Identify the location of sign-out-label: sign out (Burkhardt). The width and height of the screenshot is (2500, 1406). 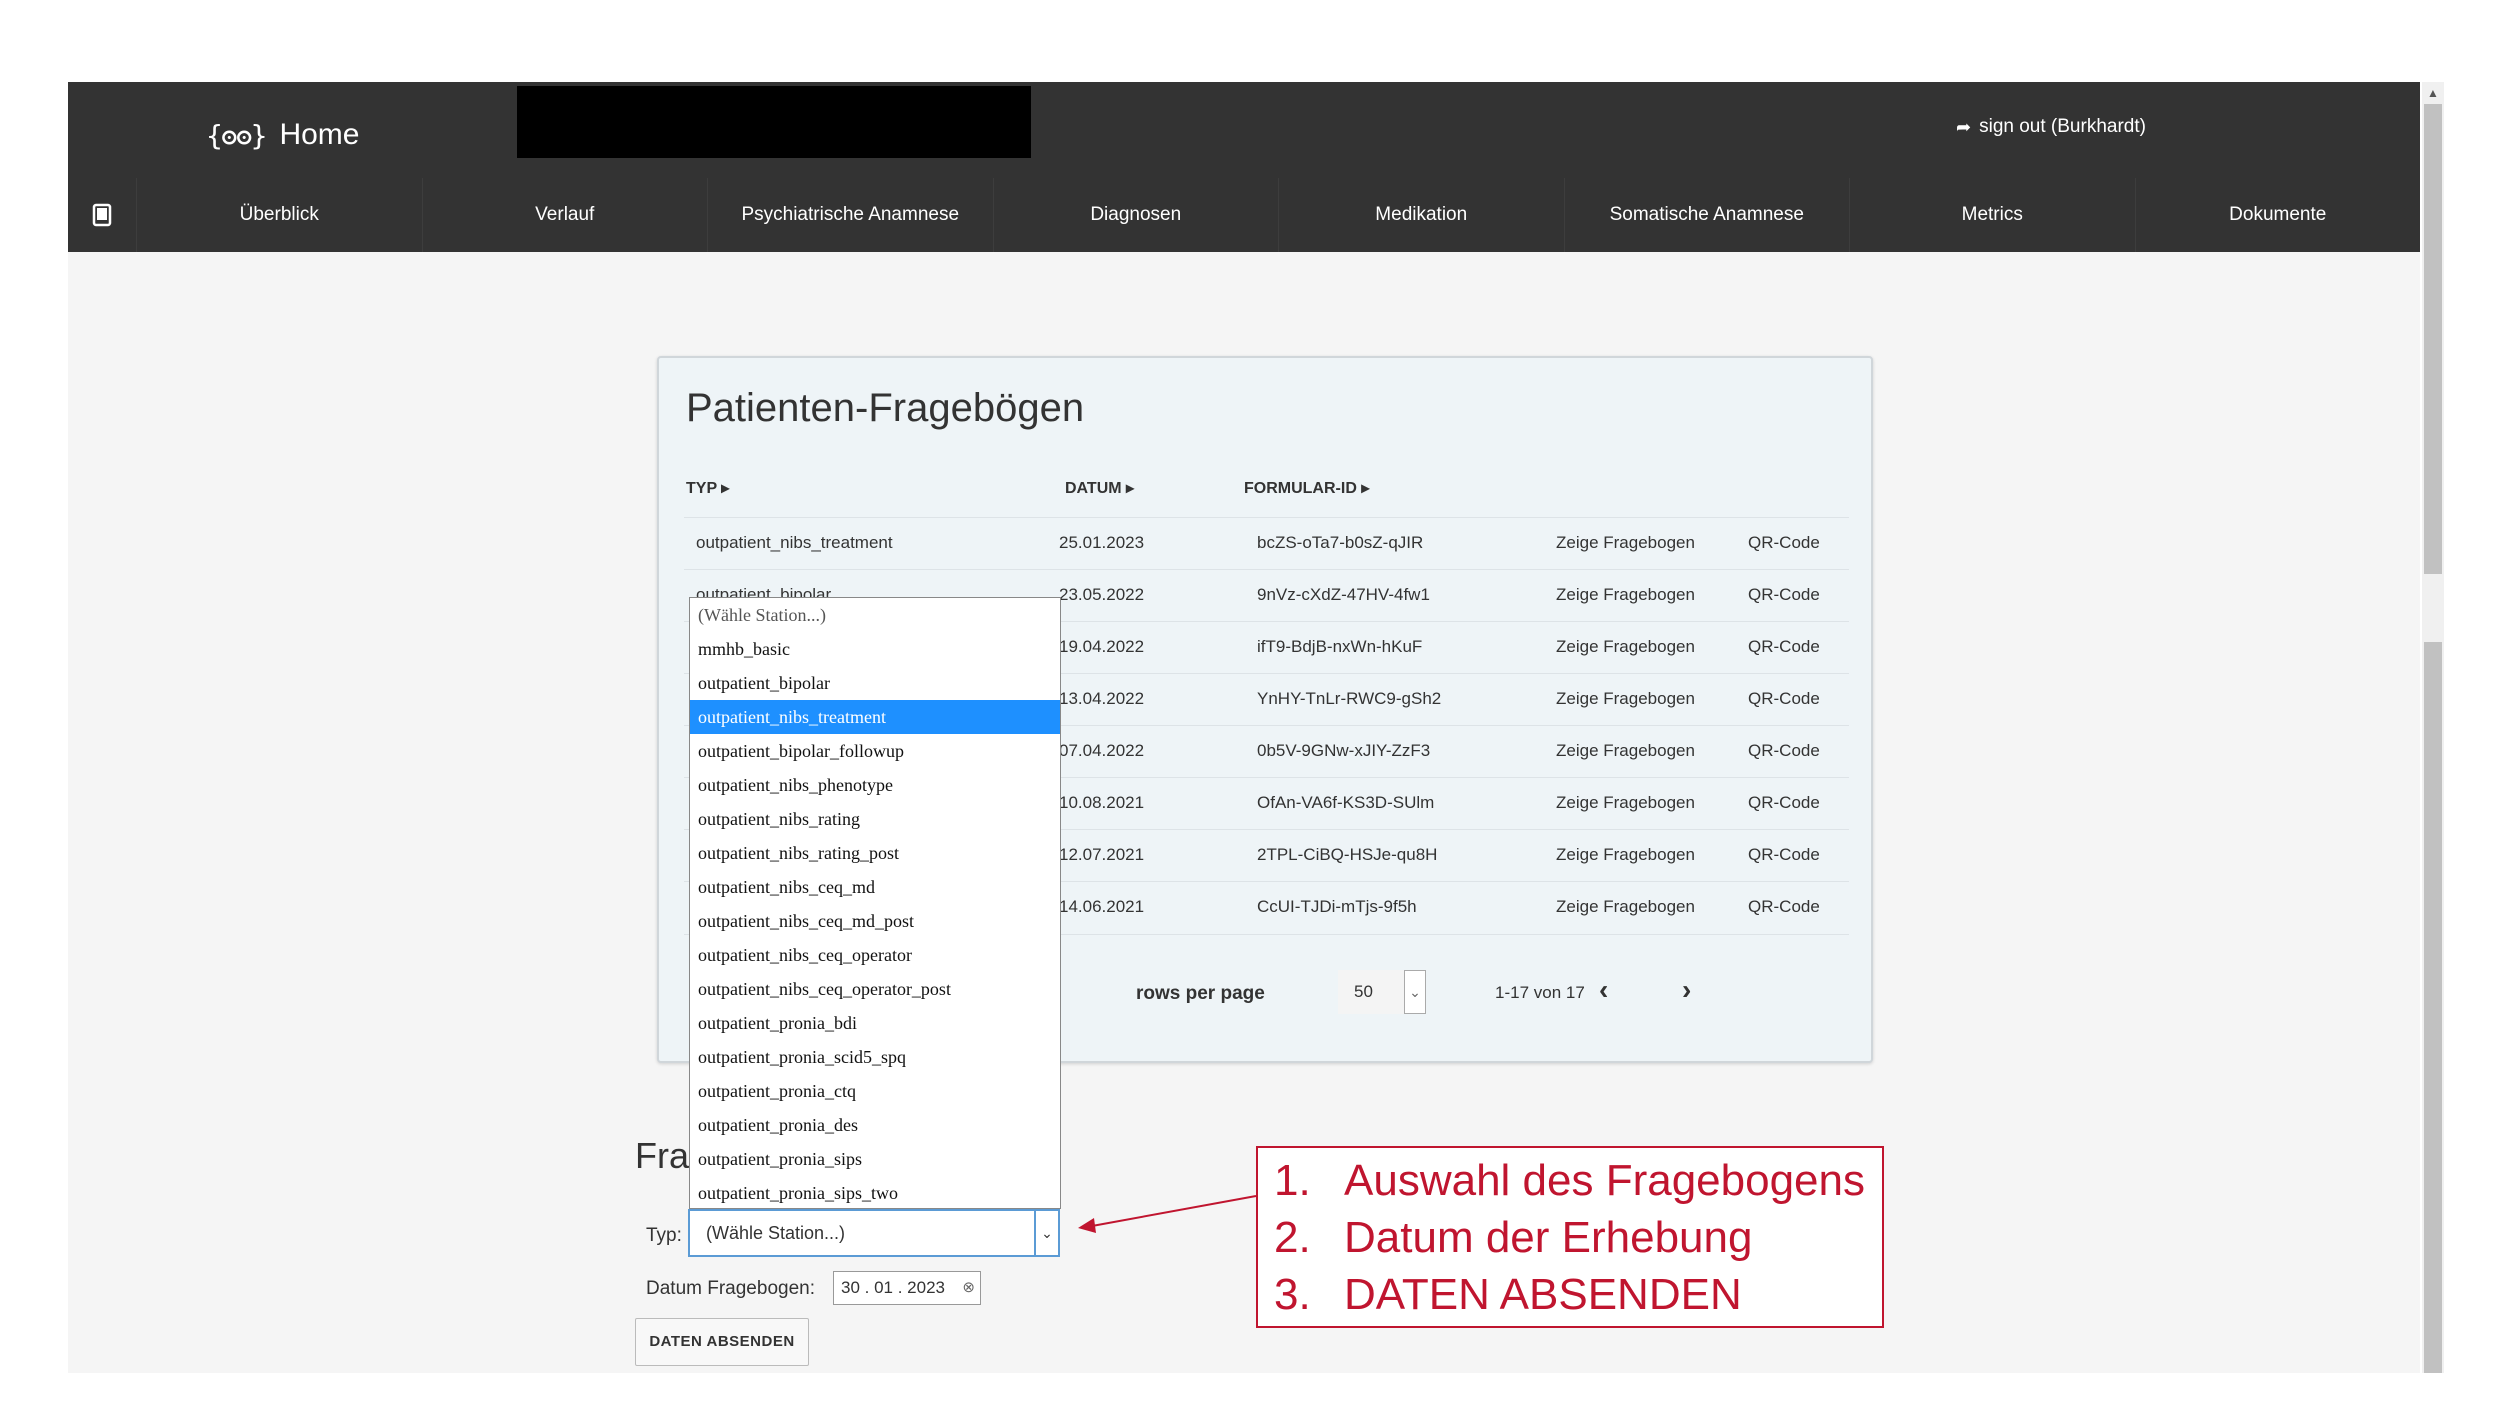
(2062, 126).